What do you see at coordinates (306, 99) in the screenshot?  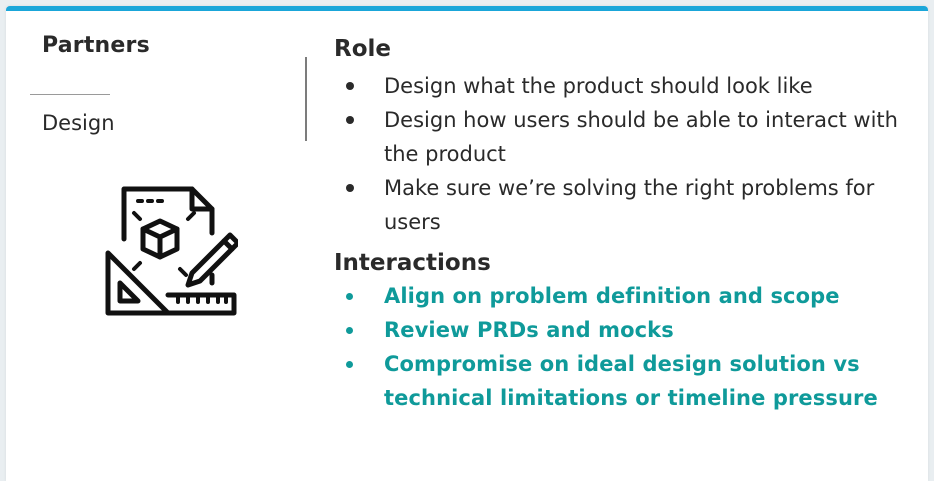 I see `vertical-divider` at bounding box center [306, 99].